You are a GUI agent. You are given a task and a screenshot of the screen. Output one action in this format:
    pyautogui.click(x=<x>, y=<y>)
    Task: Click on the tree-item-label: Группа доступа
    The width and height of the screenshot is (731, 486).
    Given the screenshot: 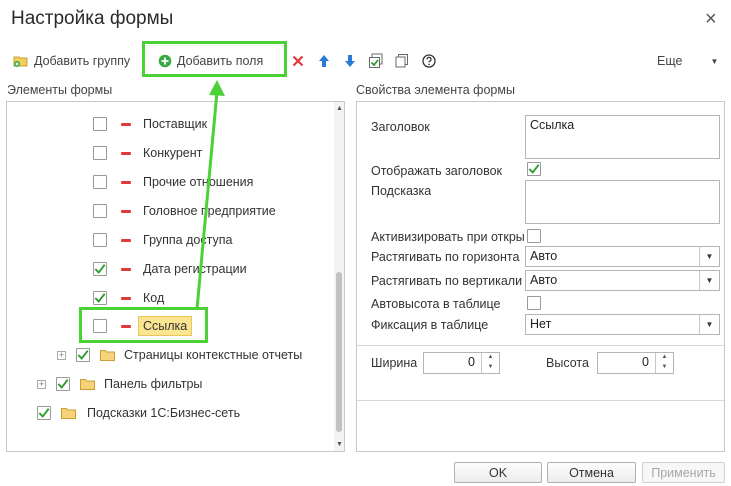 What is the action you would take?
    pyautogui.click(x=188, y=240)
    